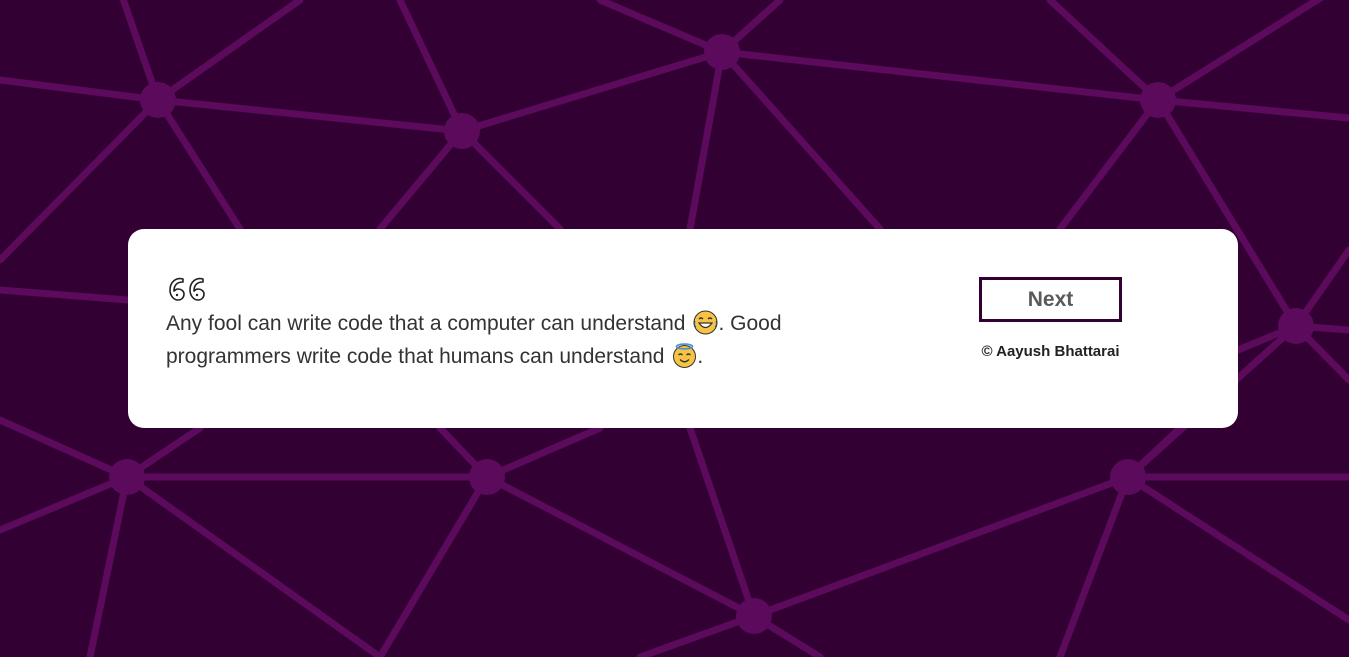 Image resolution: width=1349 pixels, height=657 pixels. I want to click on laughing-tears-emoji-icon, so click(705, 322).